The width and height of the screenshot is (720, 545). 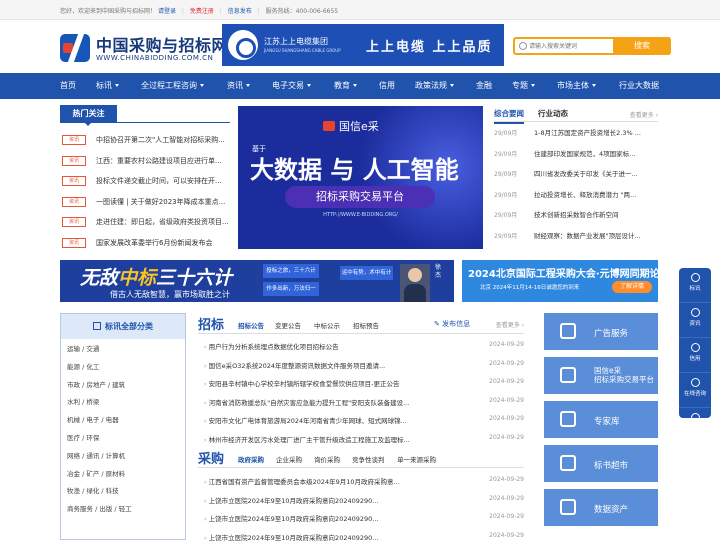 I want to click on nav-item-policy: 政策法规, so click(x=434, y=86).